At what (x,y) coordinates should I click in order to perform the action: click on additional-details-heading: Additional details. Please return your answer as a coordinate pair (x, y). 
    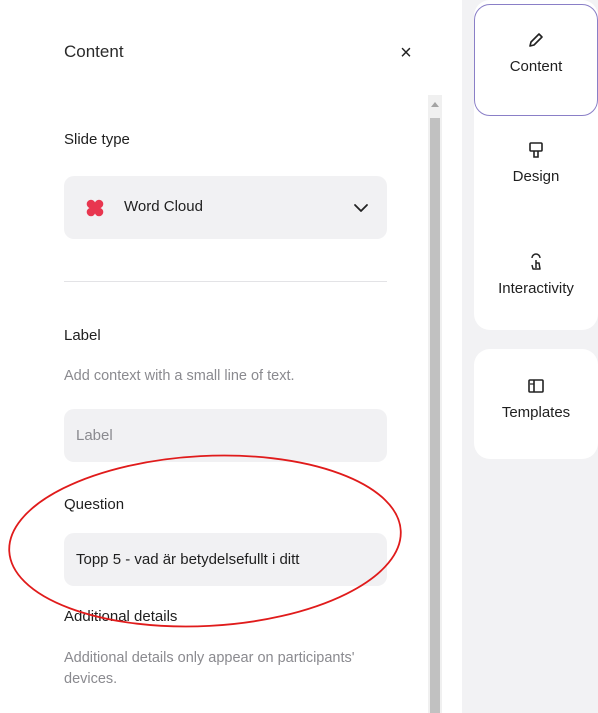
    Looking at the image, I should click on (121, 616).